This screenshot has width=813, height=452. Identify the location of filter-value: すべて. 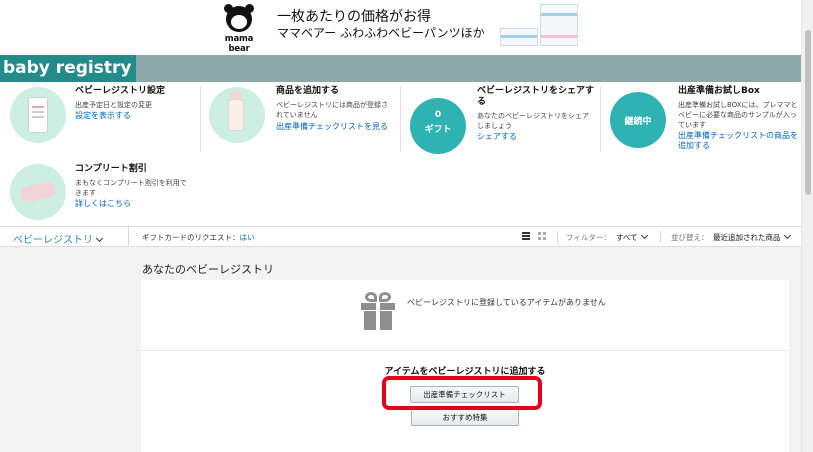
(627, 237).